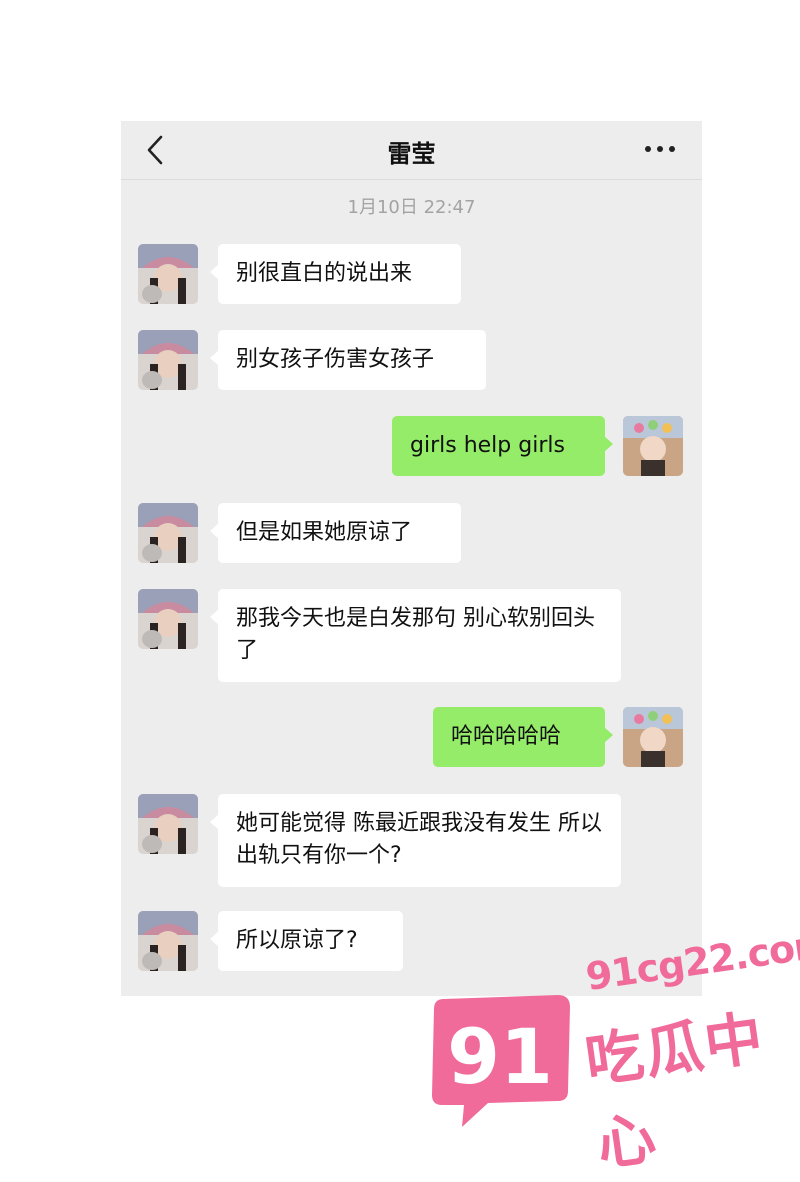 The width and height of the screenshot is (800, 1182). I want to click on message-text: 那我今天也是白发那句 别心软别回头了, so click(415, 634).